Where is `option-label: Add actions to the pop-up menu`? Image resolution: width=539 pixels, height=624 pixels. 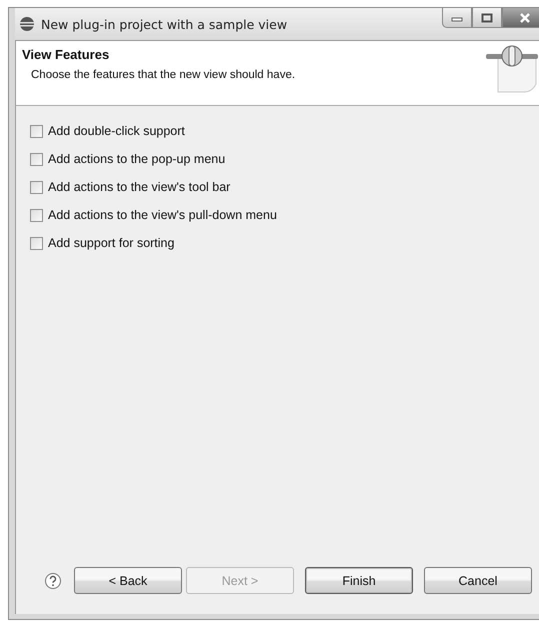
option-label: Add actions to the pop-up menu is located at coordinates (137, 159).